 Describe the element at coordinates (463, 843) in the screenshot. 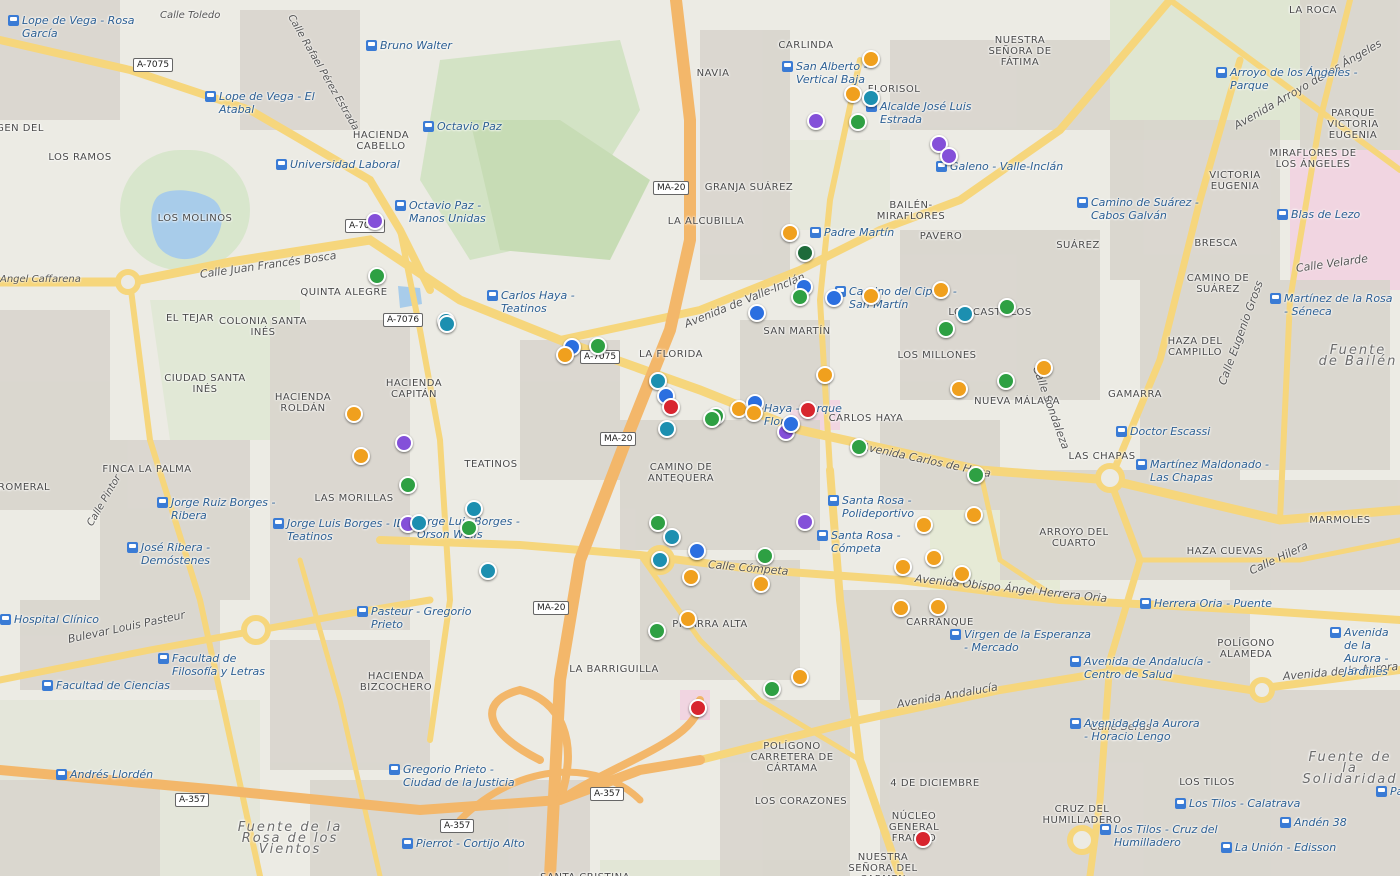

I see `bus-stop: Pierrot - Cortijo Alto` at that location.